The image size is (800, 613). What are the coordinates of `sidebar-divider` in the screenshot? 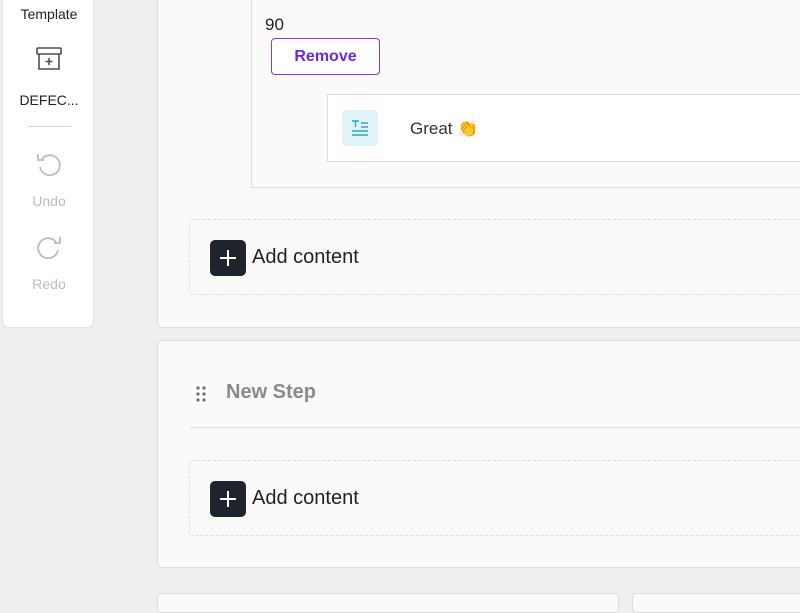 It's located at (49, 126).